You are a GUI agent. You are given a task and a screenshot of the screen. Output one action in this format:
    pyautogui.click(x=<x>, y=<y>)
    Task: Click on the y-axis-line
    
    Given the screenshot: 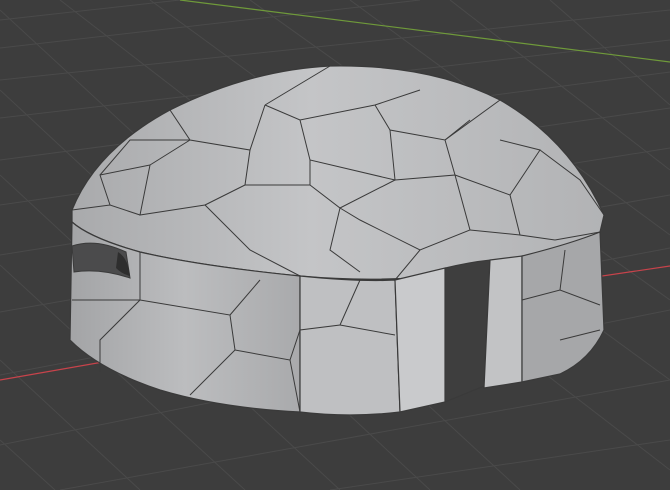 What is the action you would take?
    pyautogui.click(x=424, y=31)
    